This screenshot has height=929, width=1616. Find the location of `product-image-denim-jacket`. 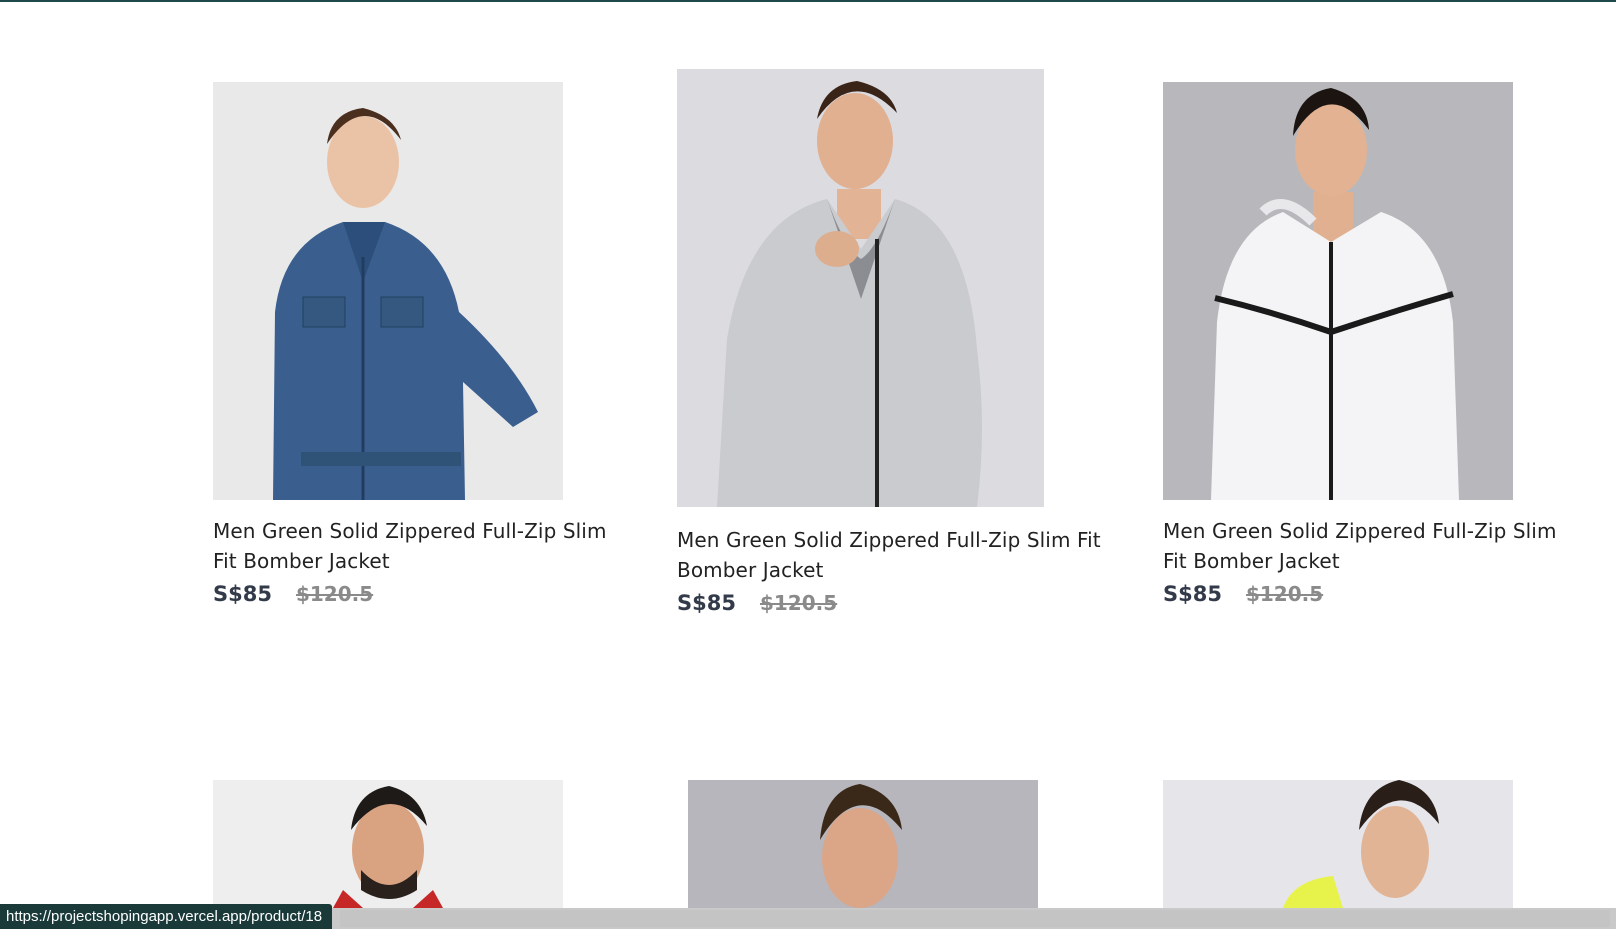

product-image-denim-jacket is located at coordinates (388, 291).